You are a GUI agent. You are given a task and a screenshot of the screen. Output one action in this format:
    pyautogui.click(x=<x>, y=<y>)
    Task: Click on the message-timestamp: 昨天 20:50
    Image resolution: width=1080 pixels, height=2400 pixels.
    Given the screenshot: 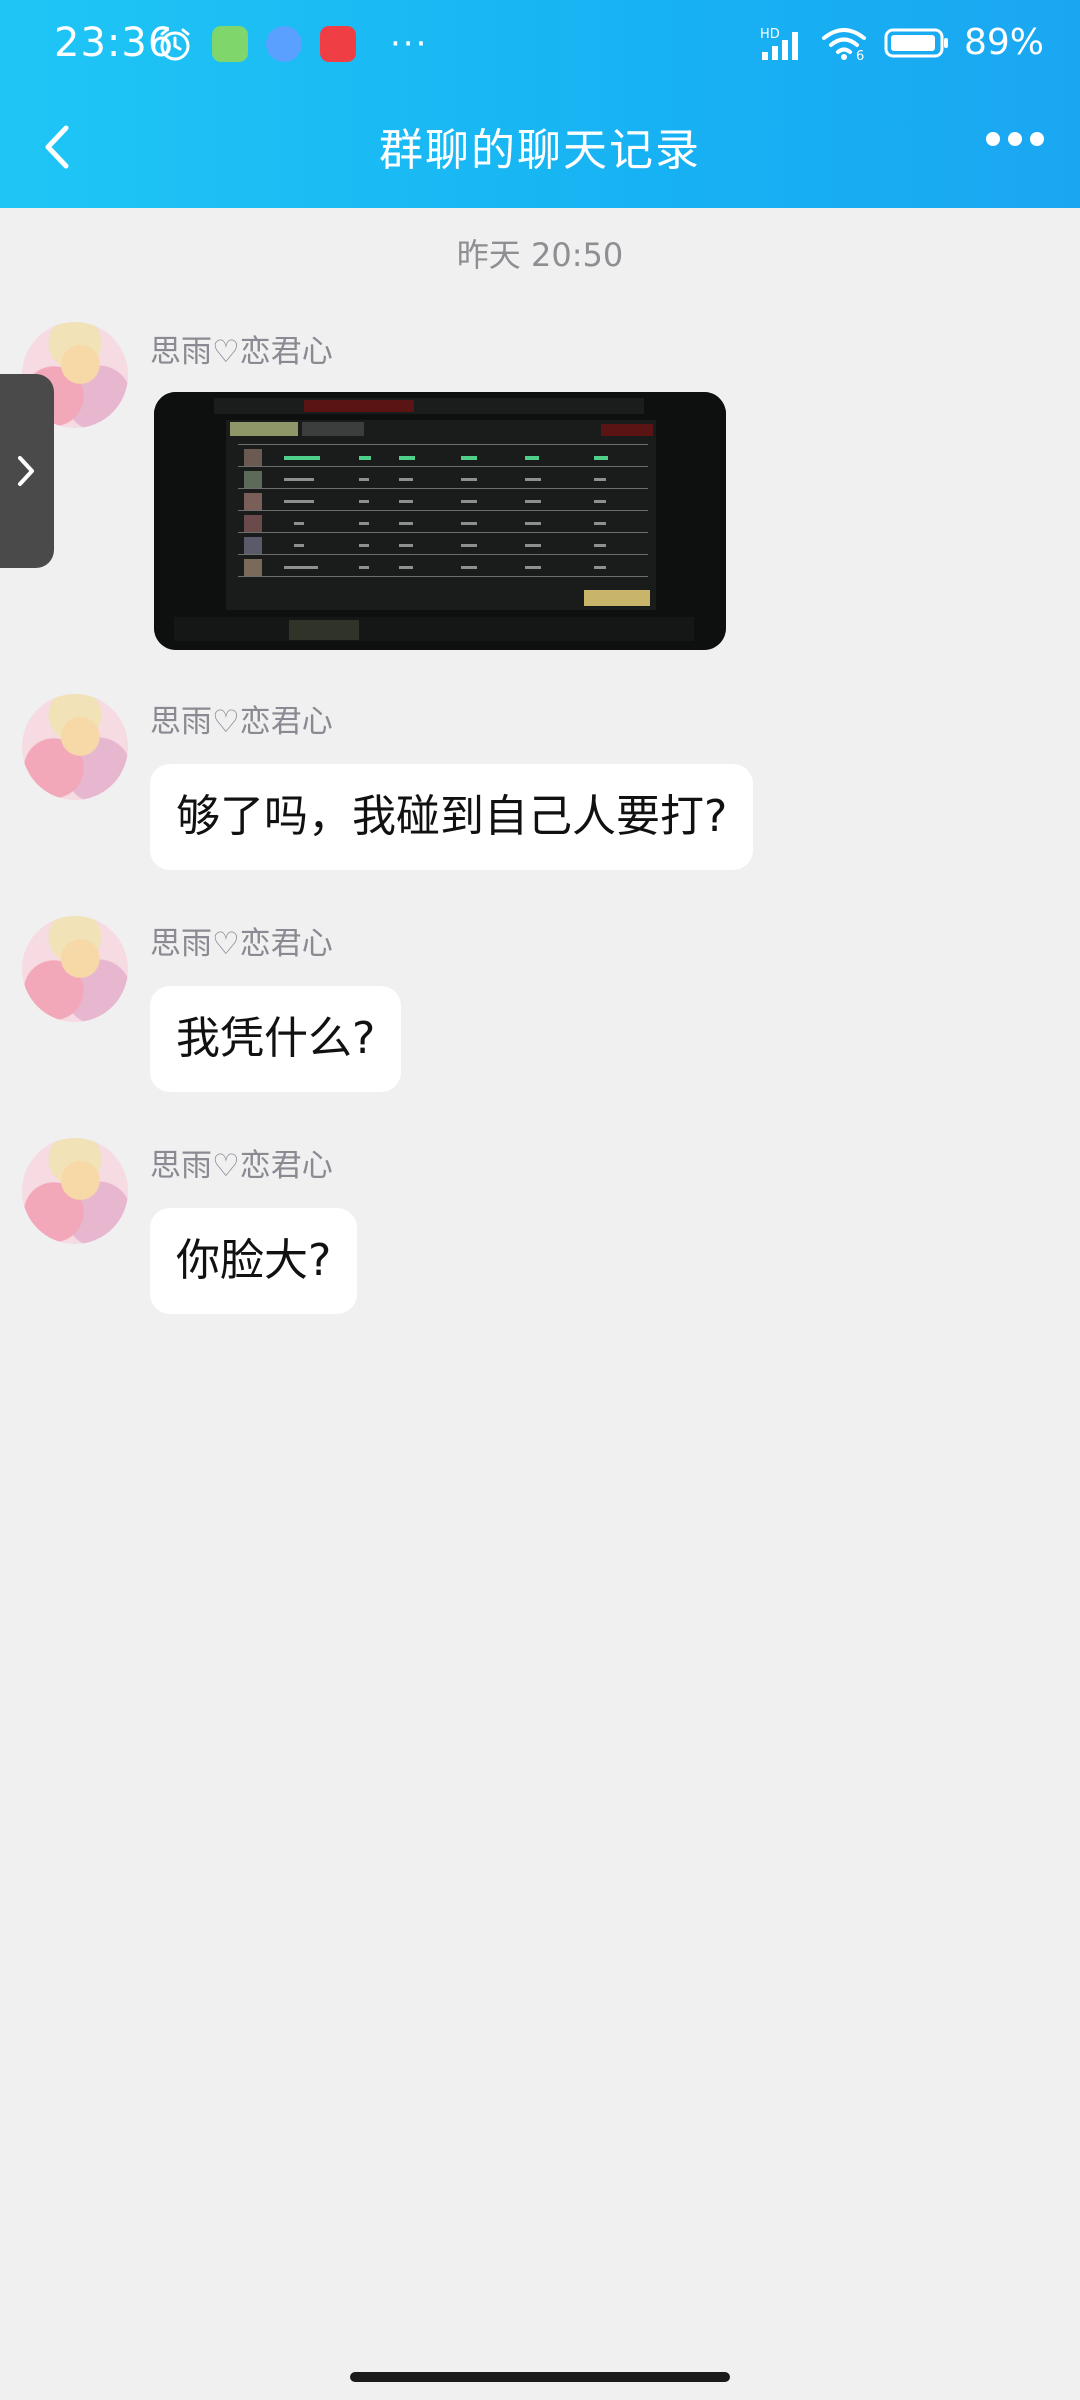 What is the action you would take?
    pyautogui.click(x=540, y=255)
    